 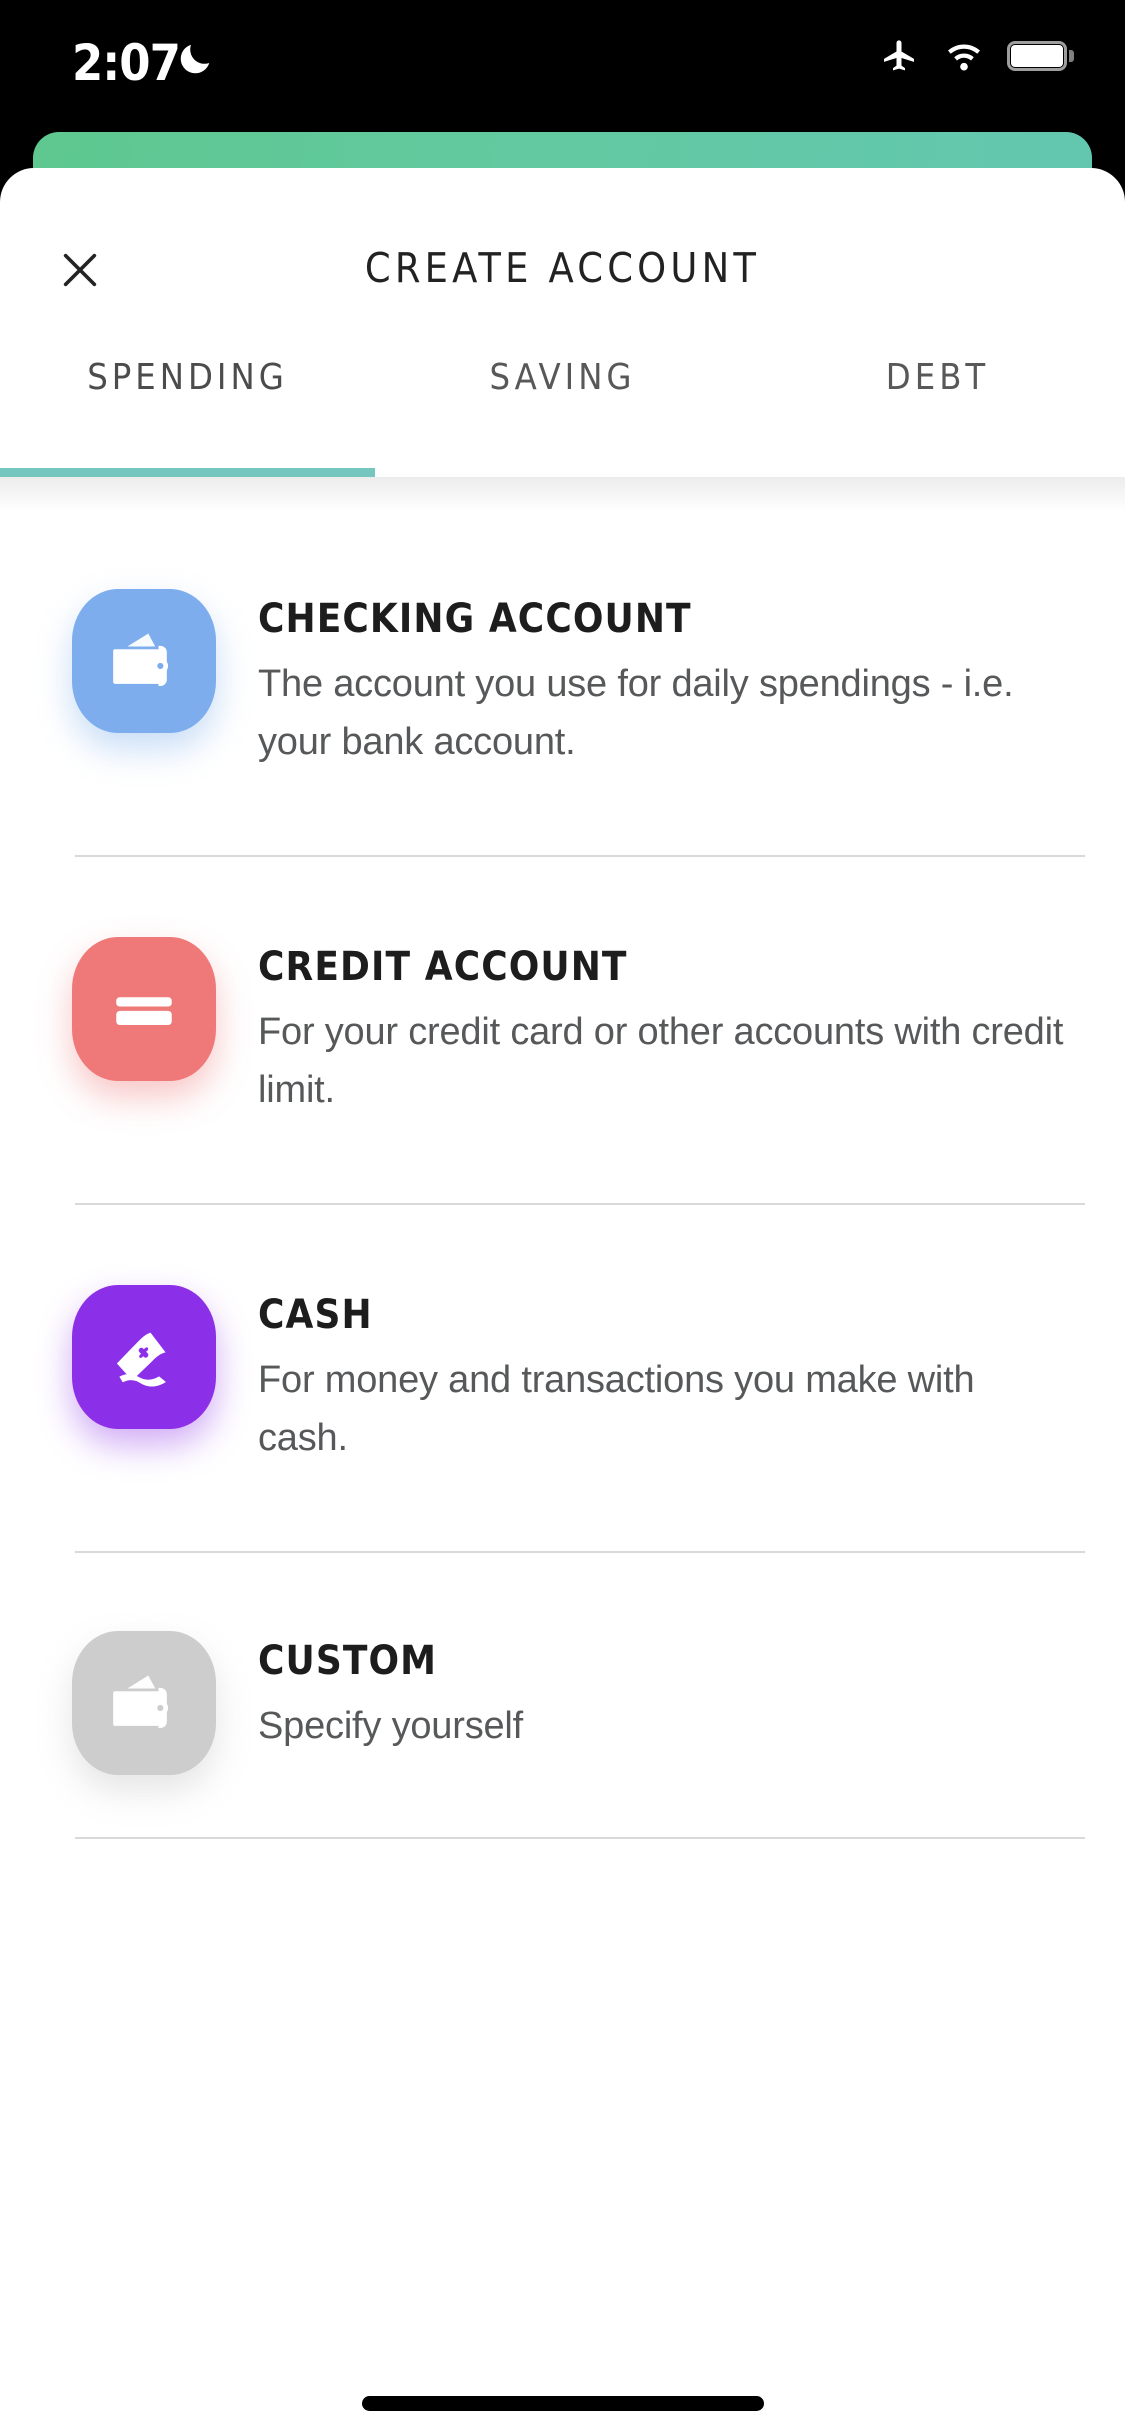 What do you see at coordinates (187, 472) in the screenshot?
I see `active-tab-indicator` at bounding box center [187, 472].